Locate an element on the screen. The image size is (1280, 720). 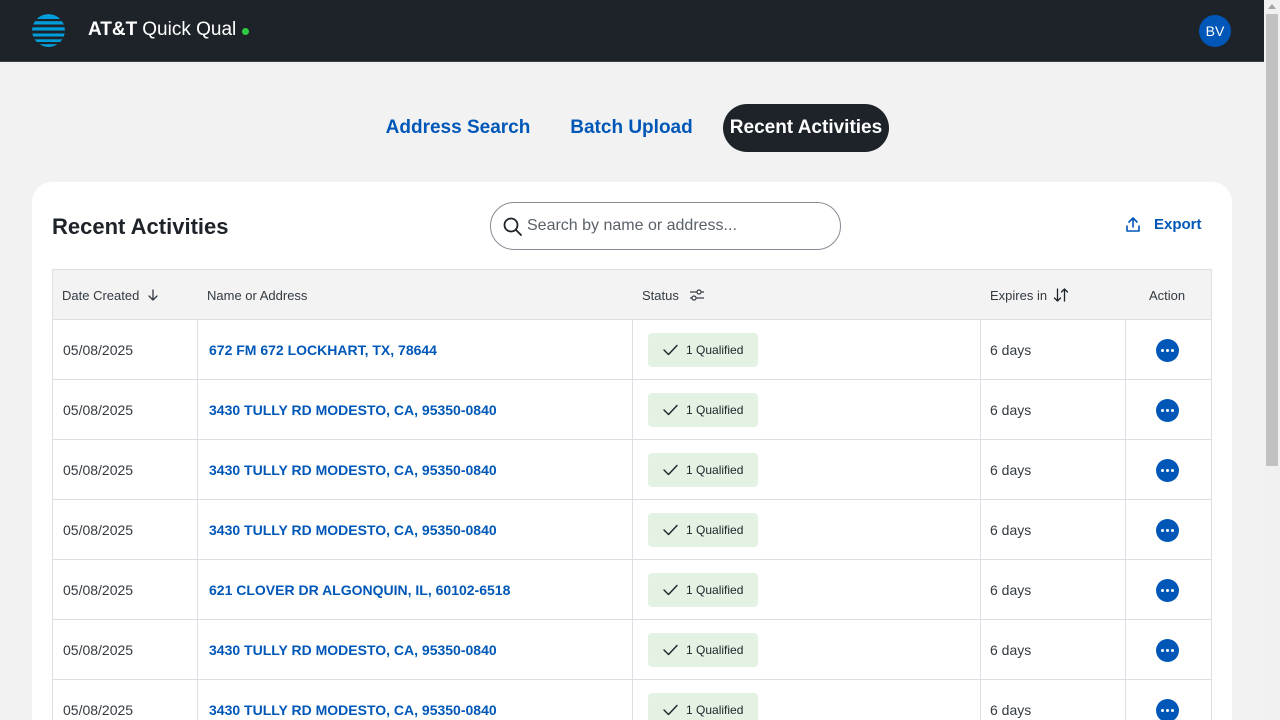
search-box is located at coordinates (665, 226).